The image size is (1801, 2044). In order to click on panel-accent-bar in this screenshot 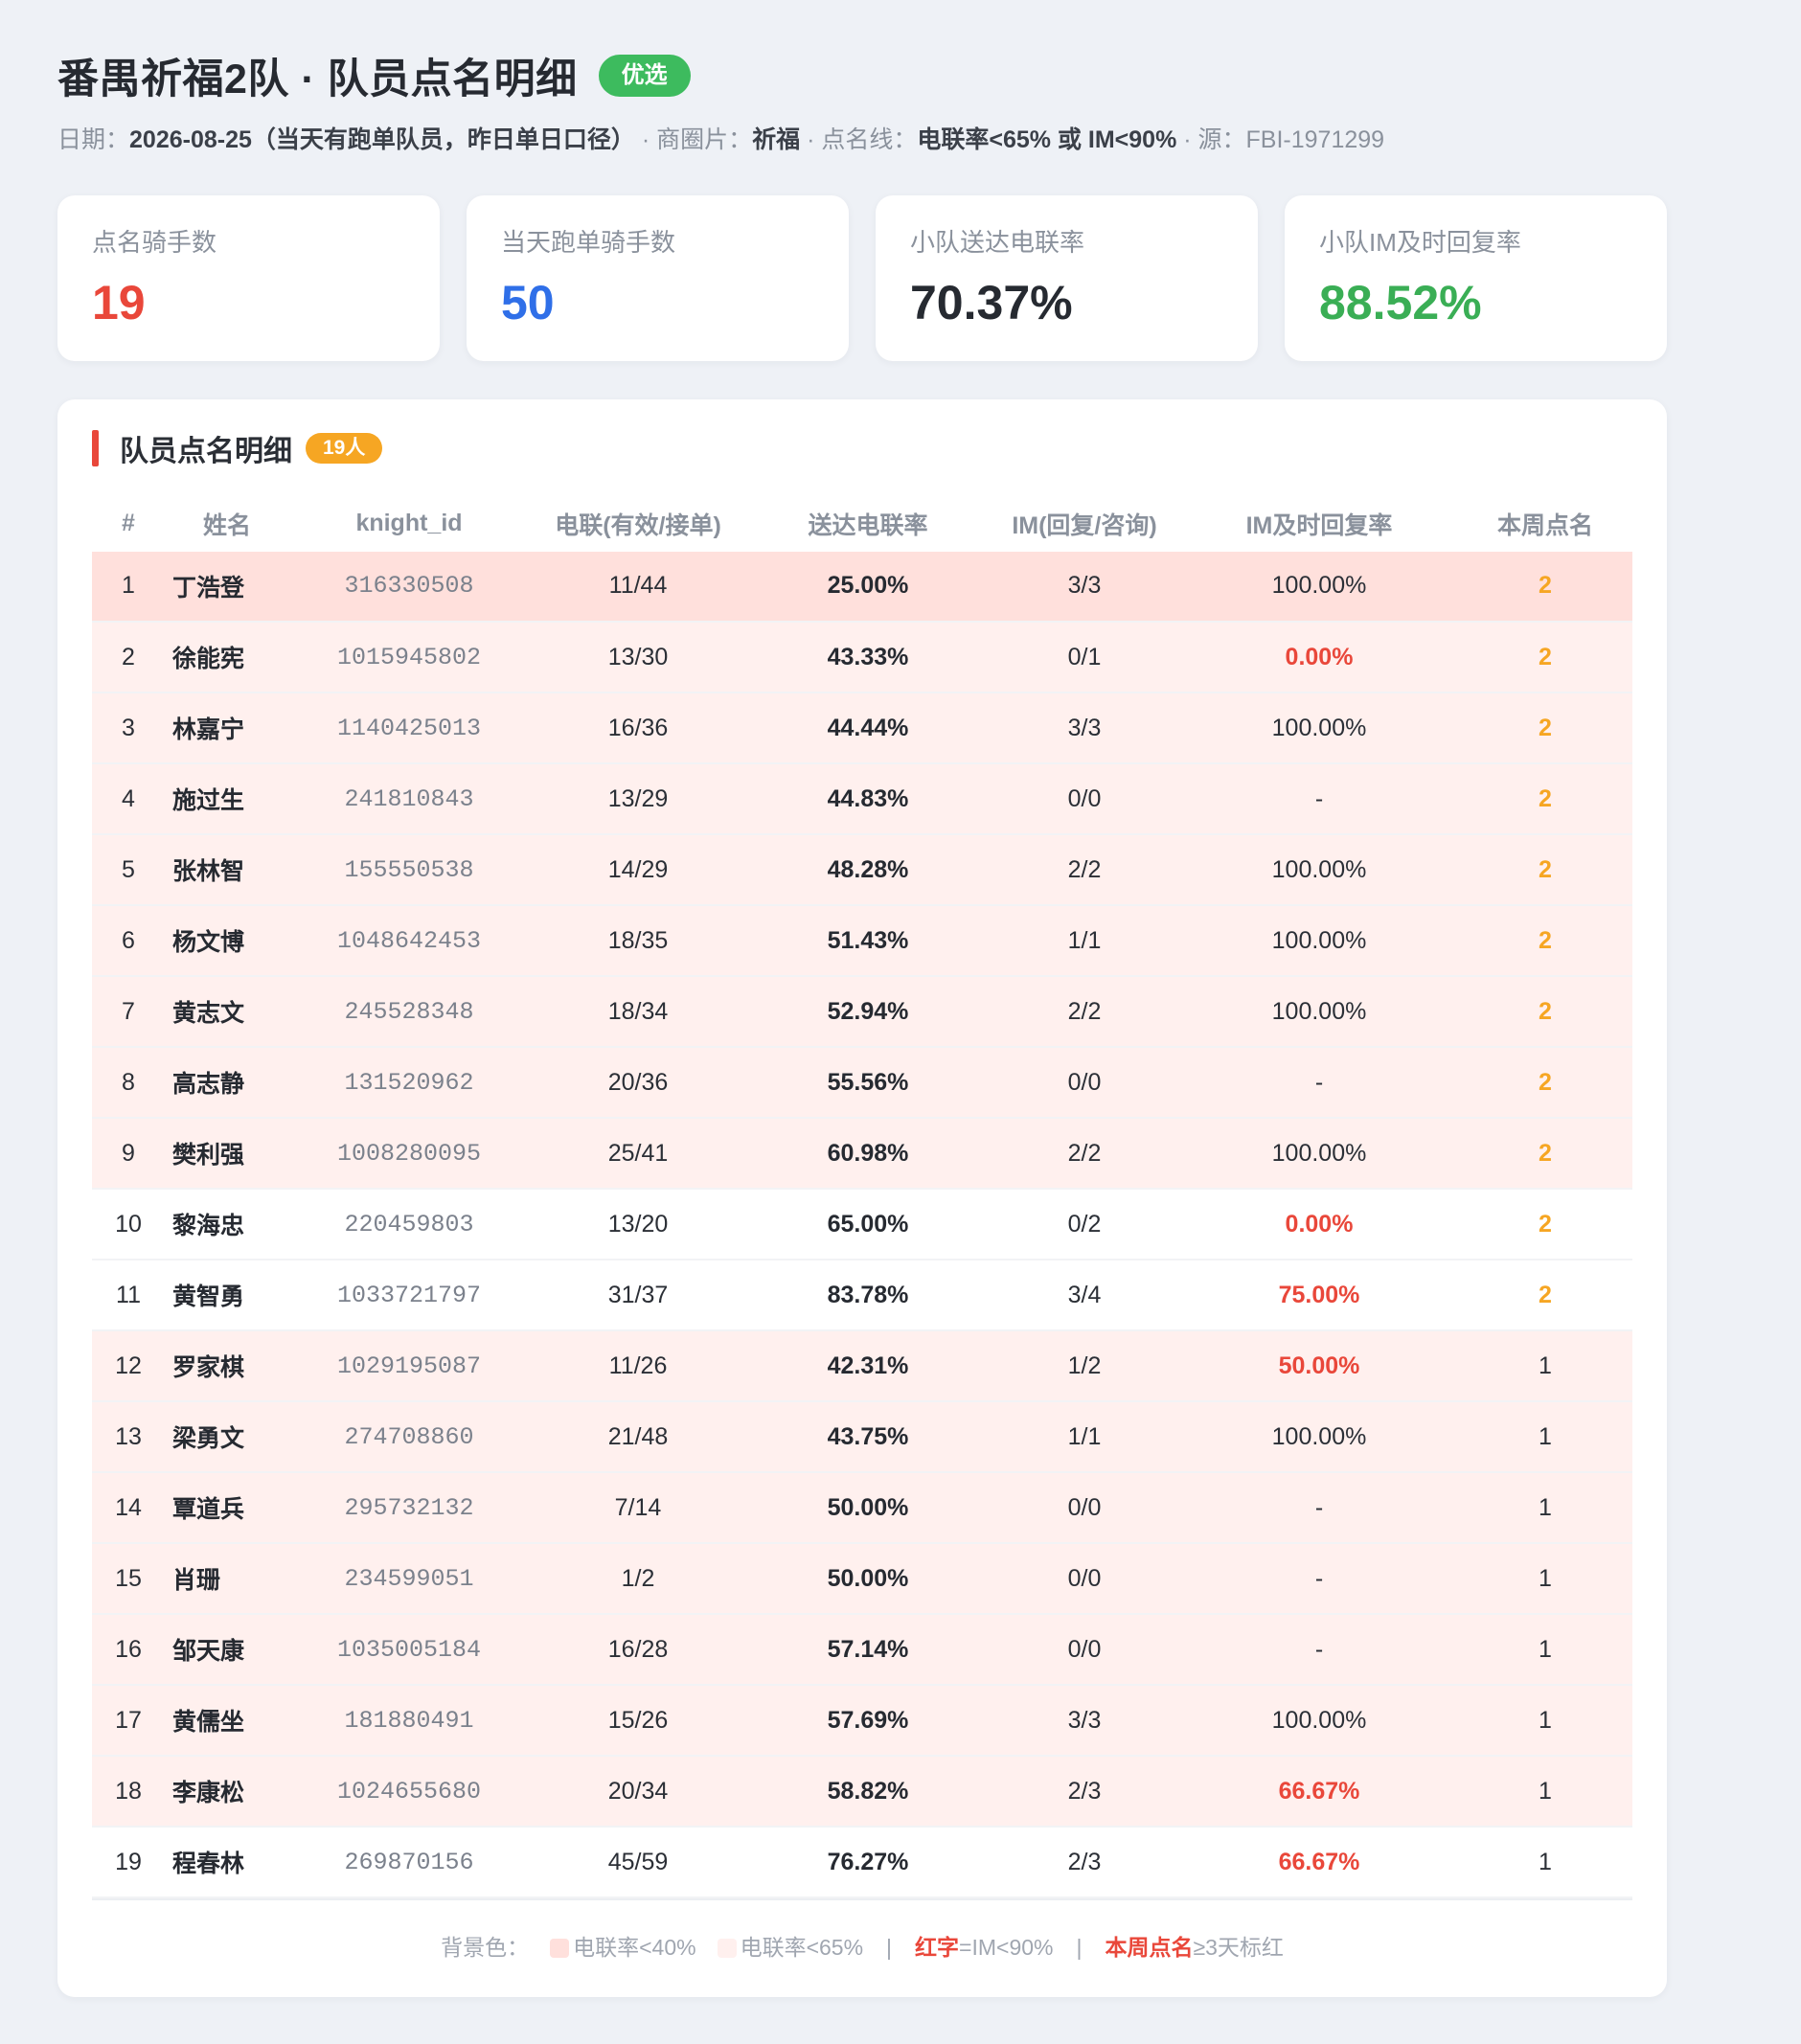, I will do `click(95, 448)`.